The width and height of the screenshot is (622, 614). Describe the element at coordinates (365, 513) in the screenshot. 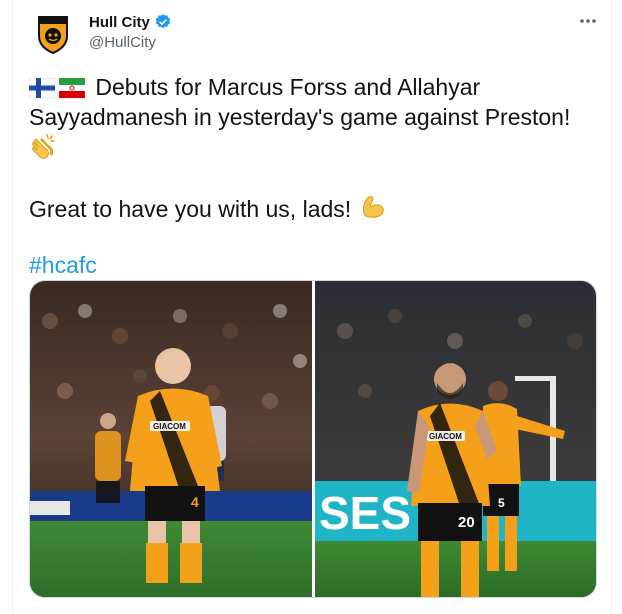

I see `ad-board-text: SES` at that location.